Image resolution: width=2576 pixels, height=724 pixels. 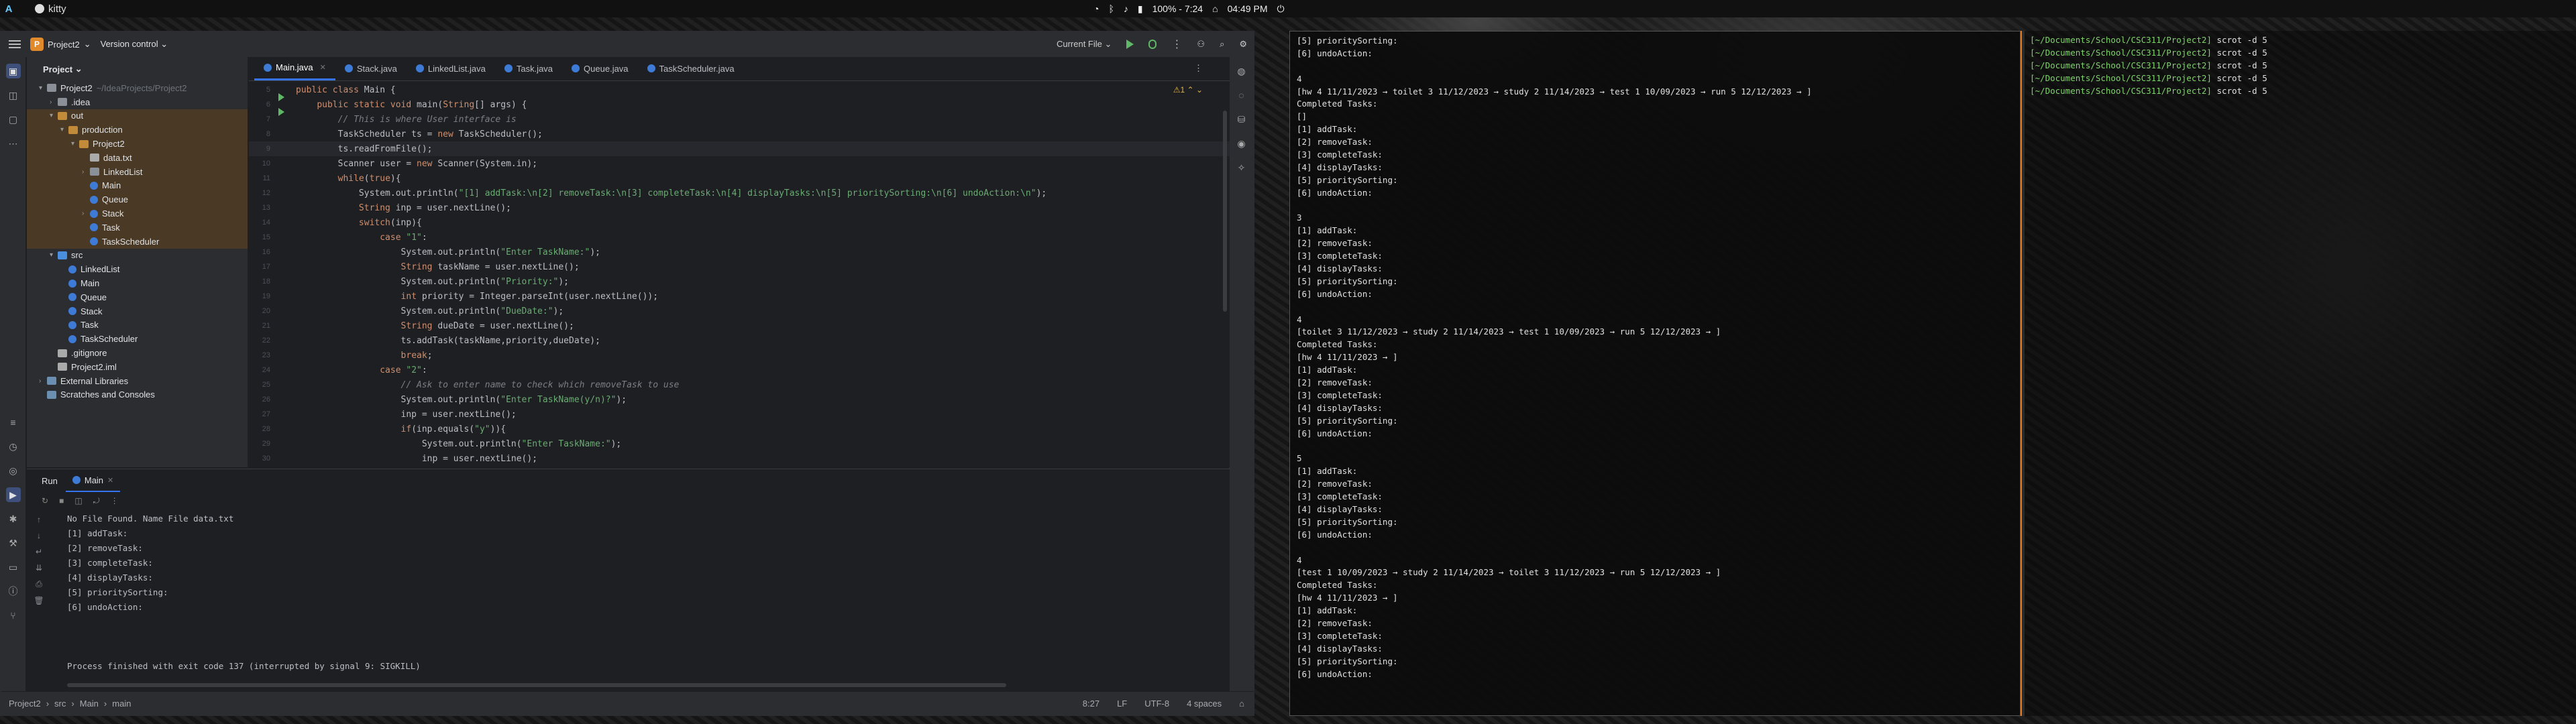 I want to click on services-icon: ◷, so click(x=13, y=446).